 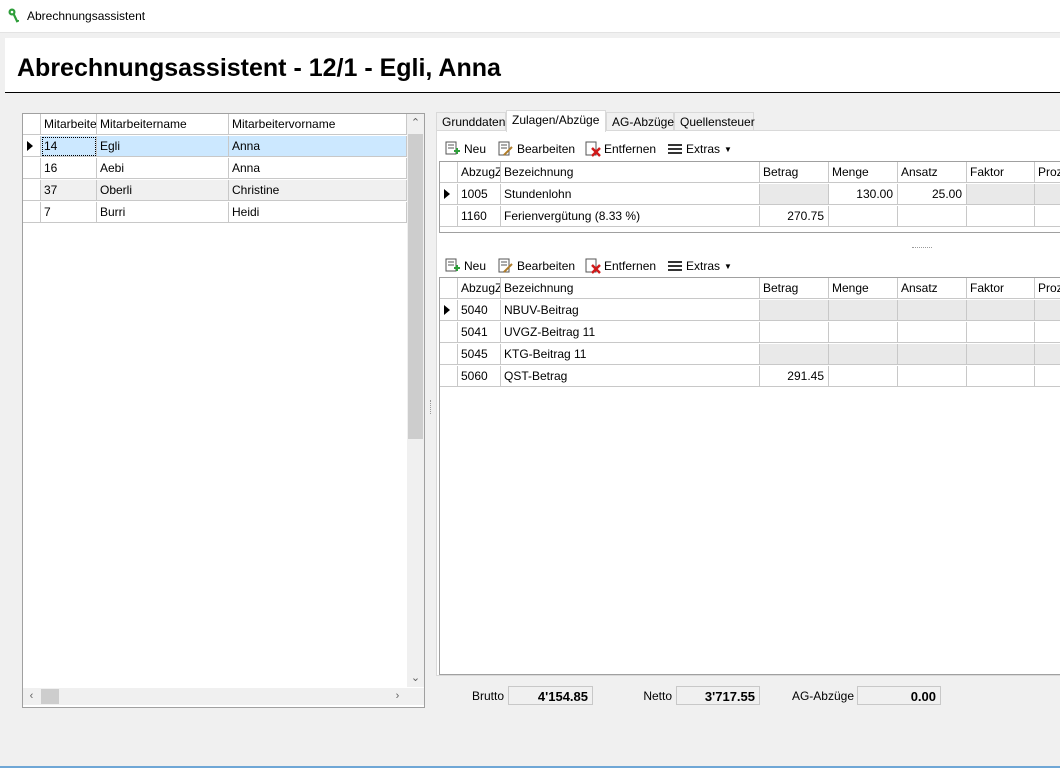 What do you see at coordinates (69, 212) in the screenshot?
I see `cell-nr: 7` at bounding box center [69, 212].